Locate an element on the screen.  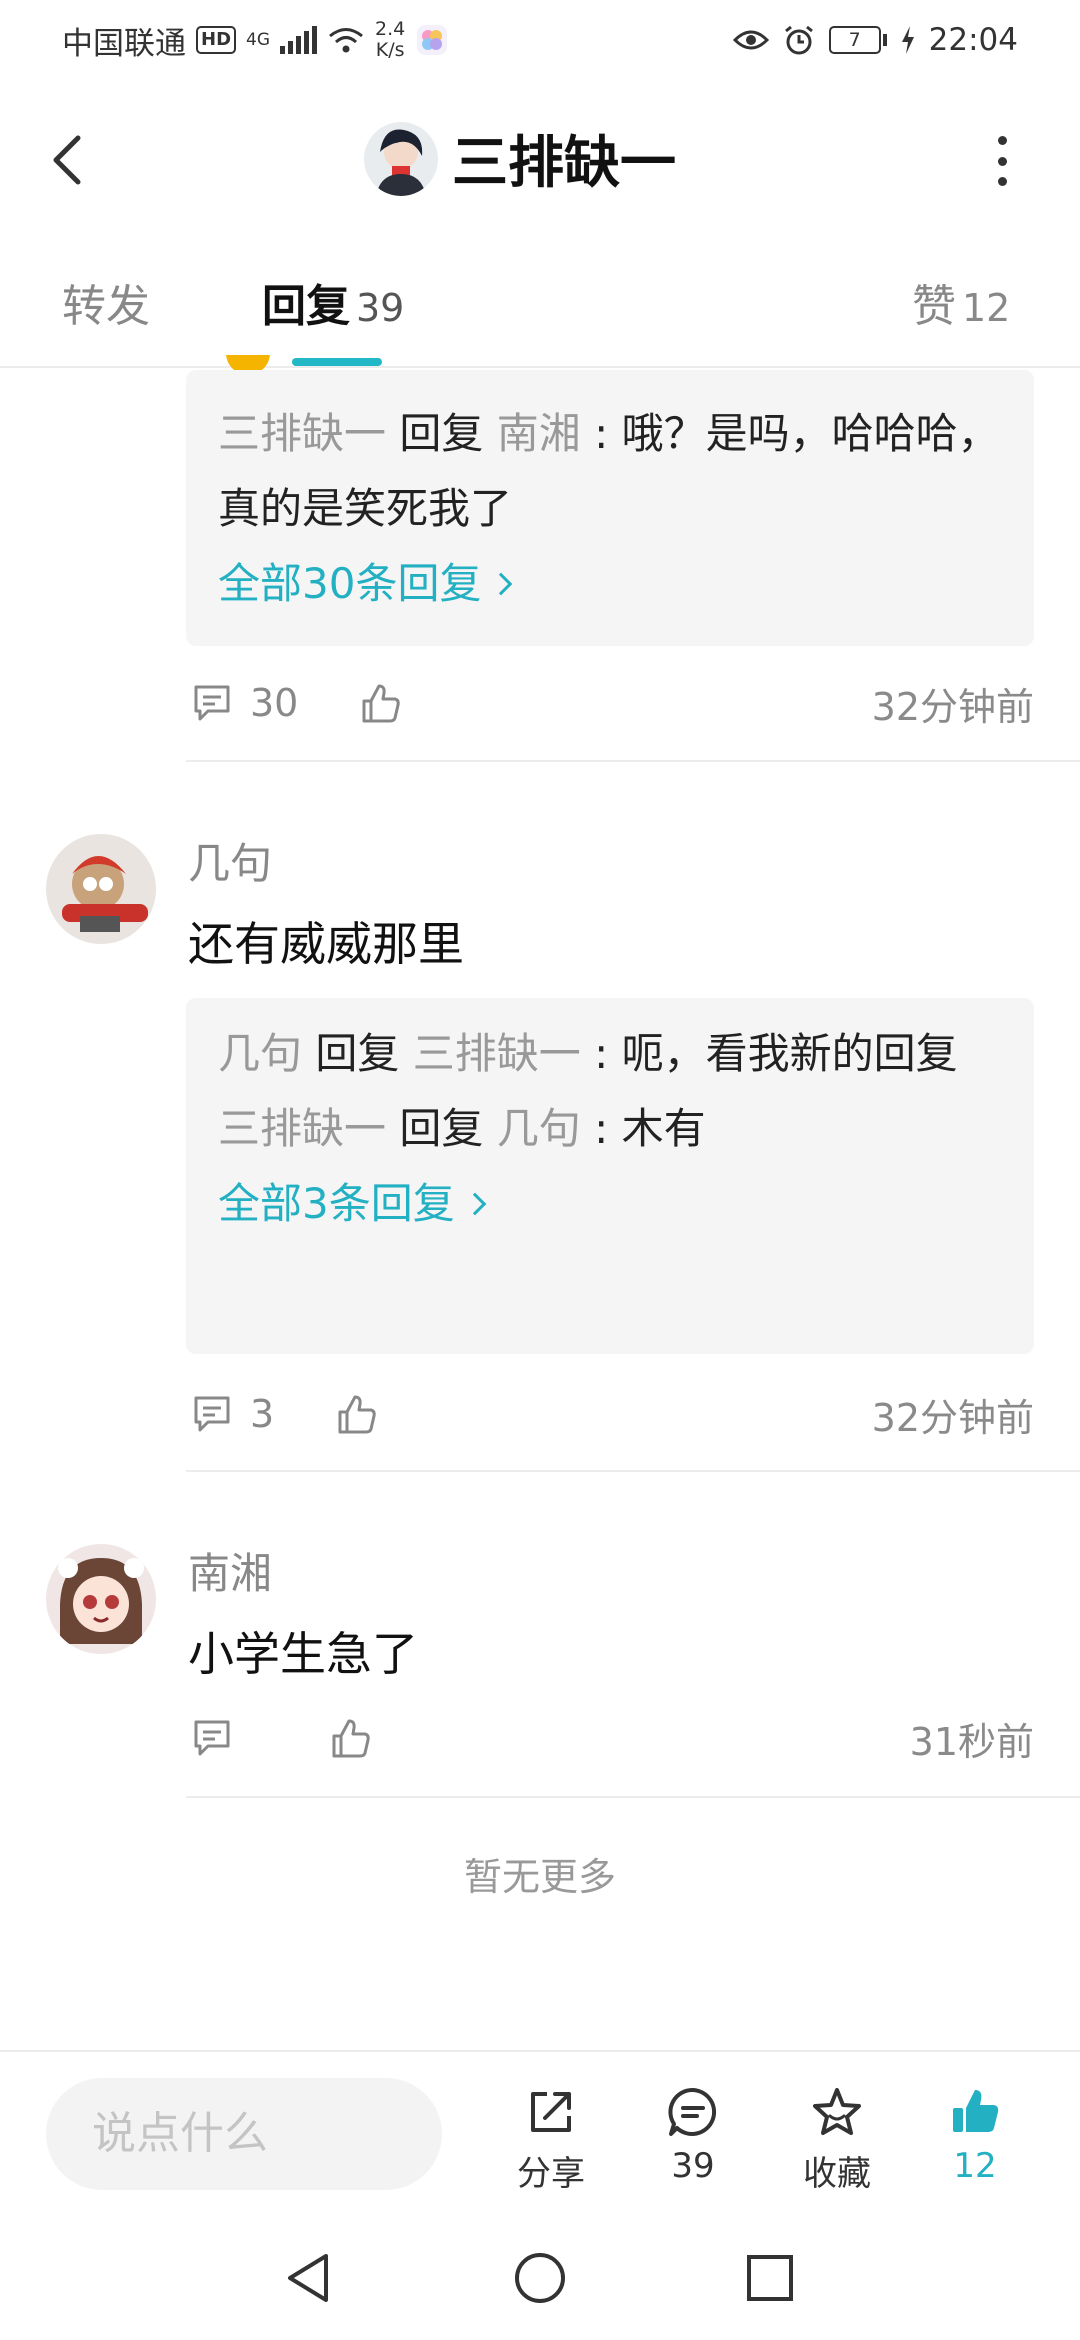
signal-icon is located at coordinates (299, 40).